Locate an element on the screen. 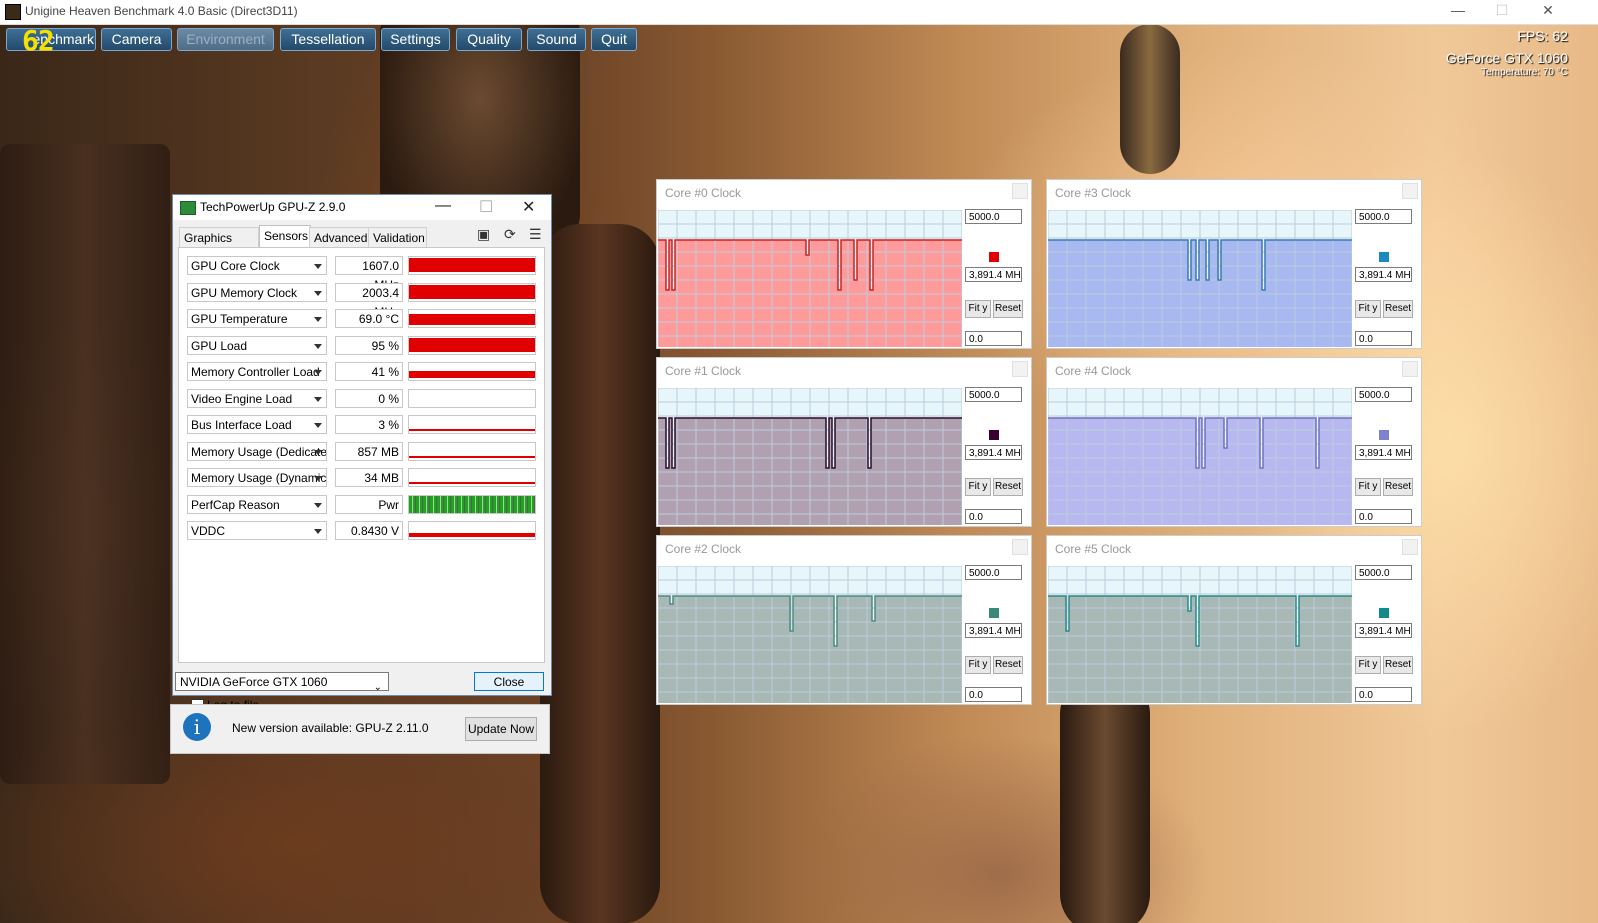  sensor-name: GPU Load is located at coordinates (219, 345).